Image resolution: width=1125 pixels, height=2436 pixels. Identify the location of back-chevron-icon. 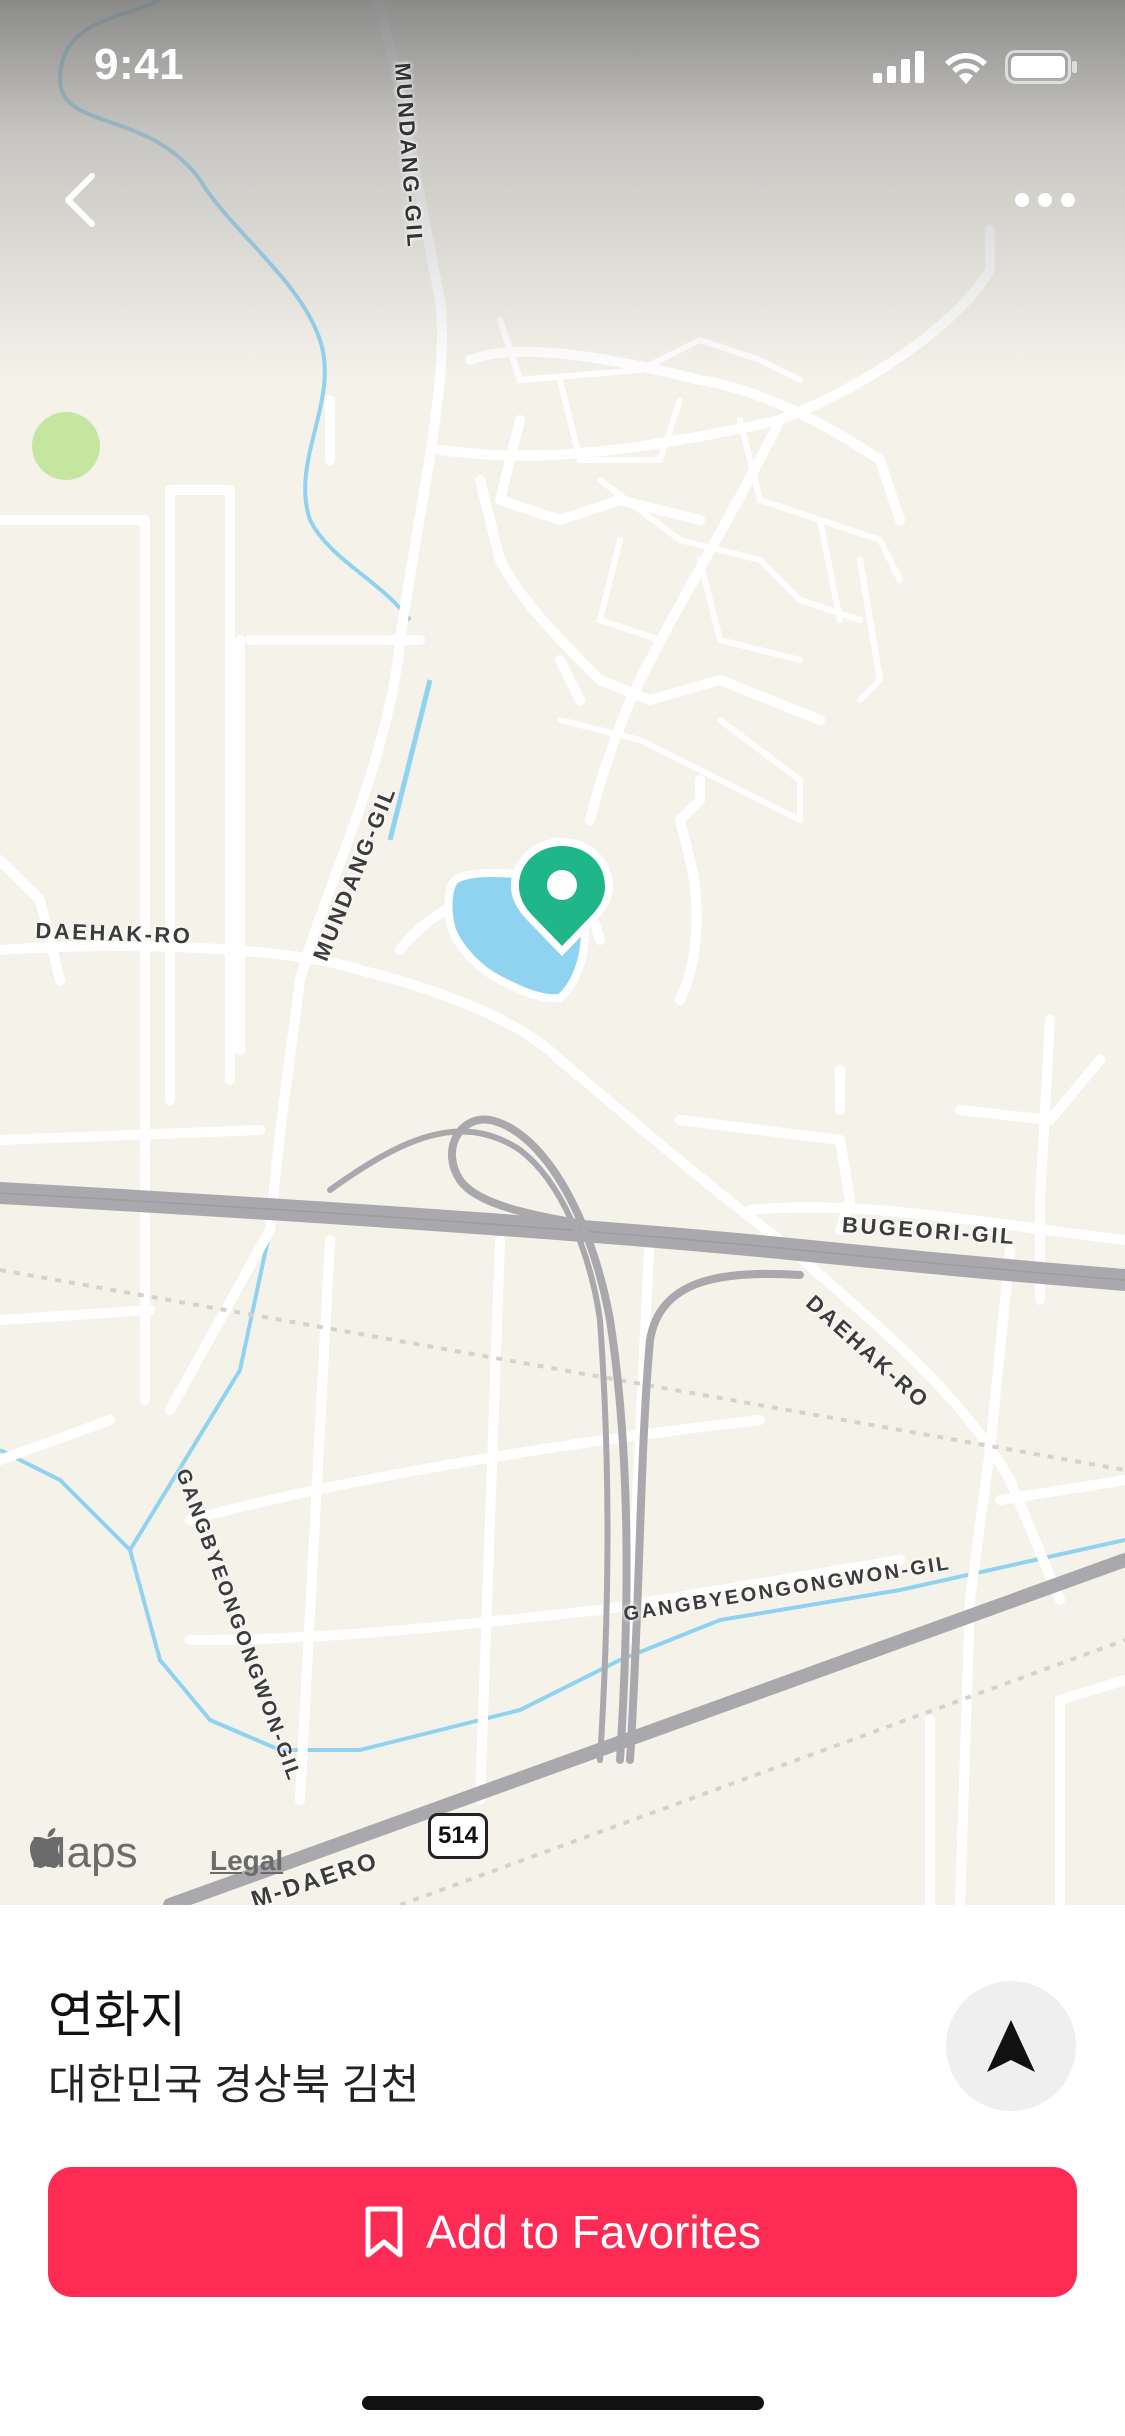
(80, 200).